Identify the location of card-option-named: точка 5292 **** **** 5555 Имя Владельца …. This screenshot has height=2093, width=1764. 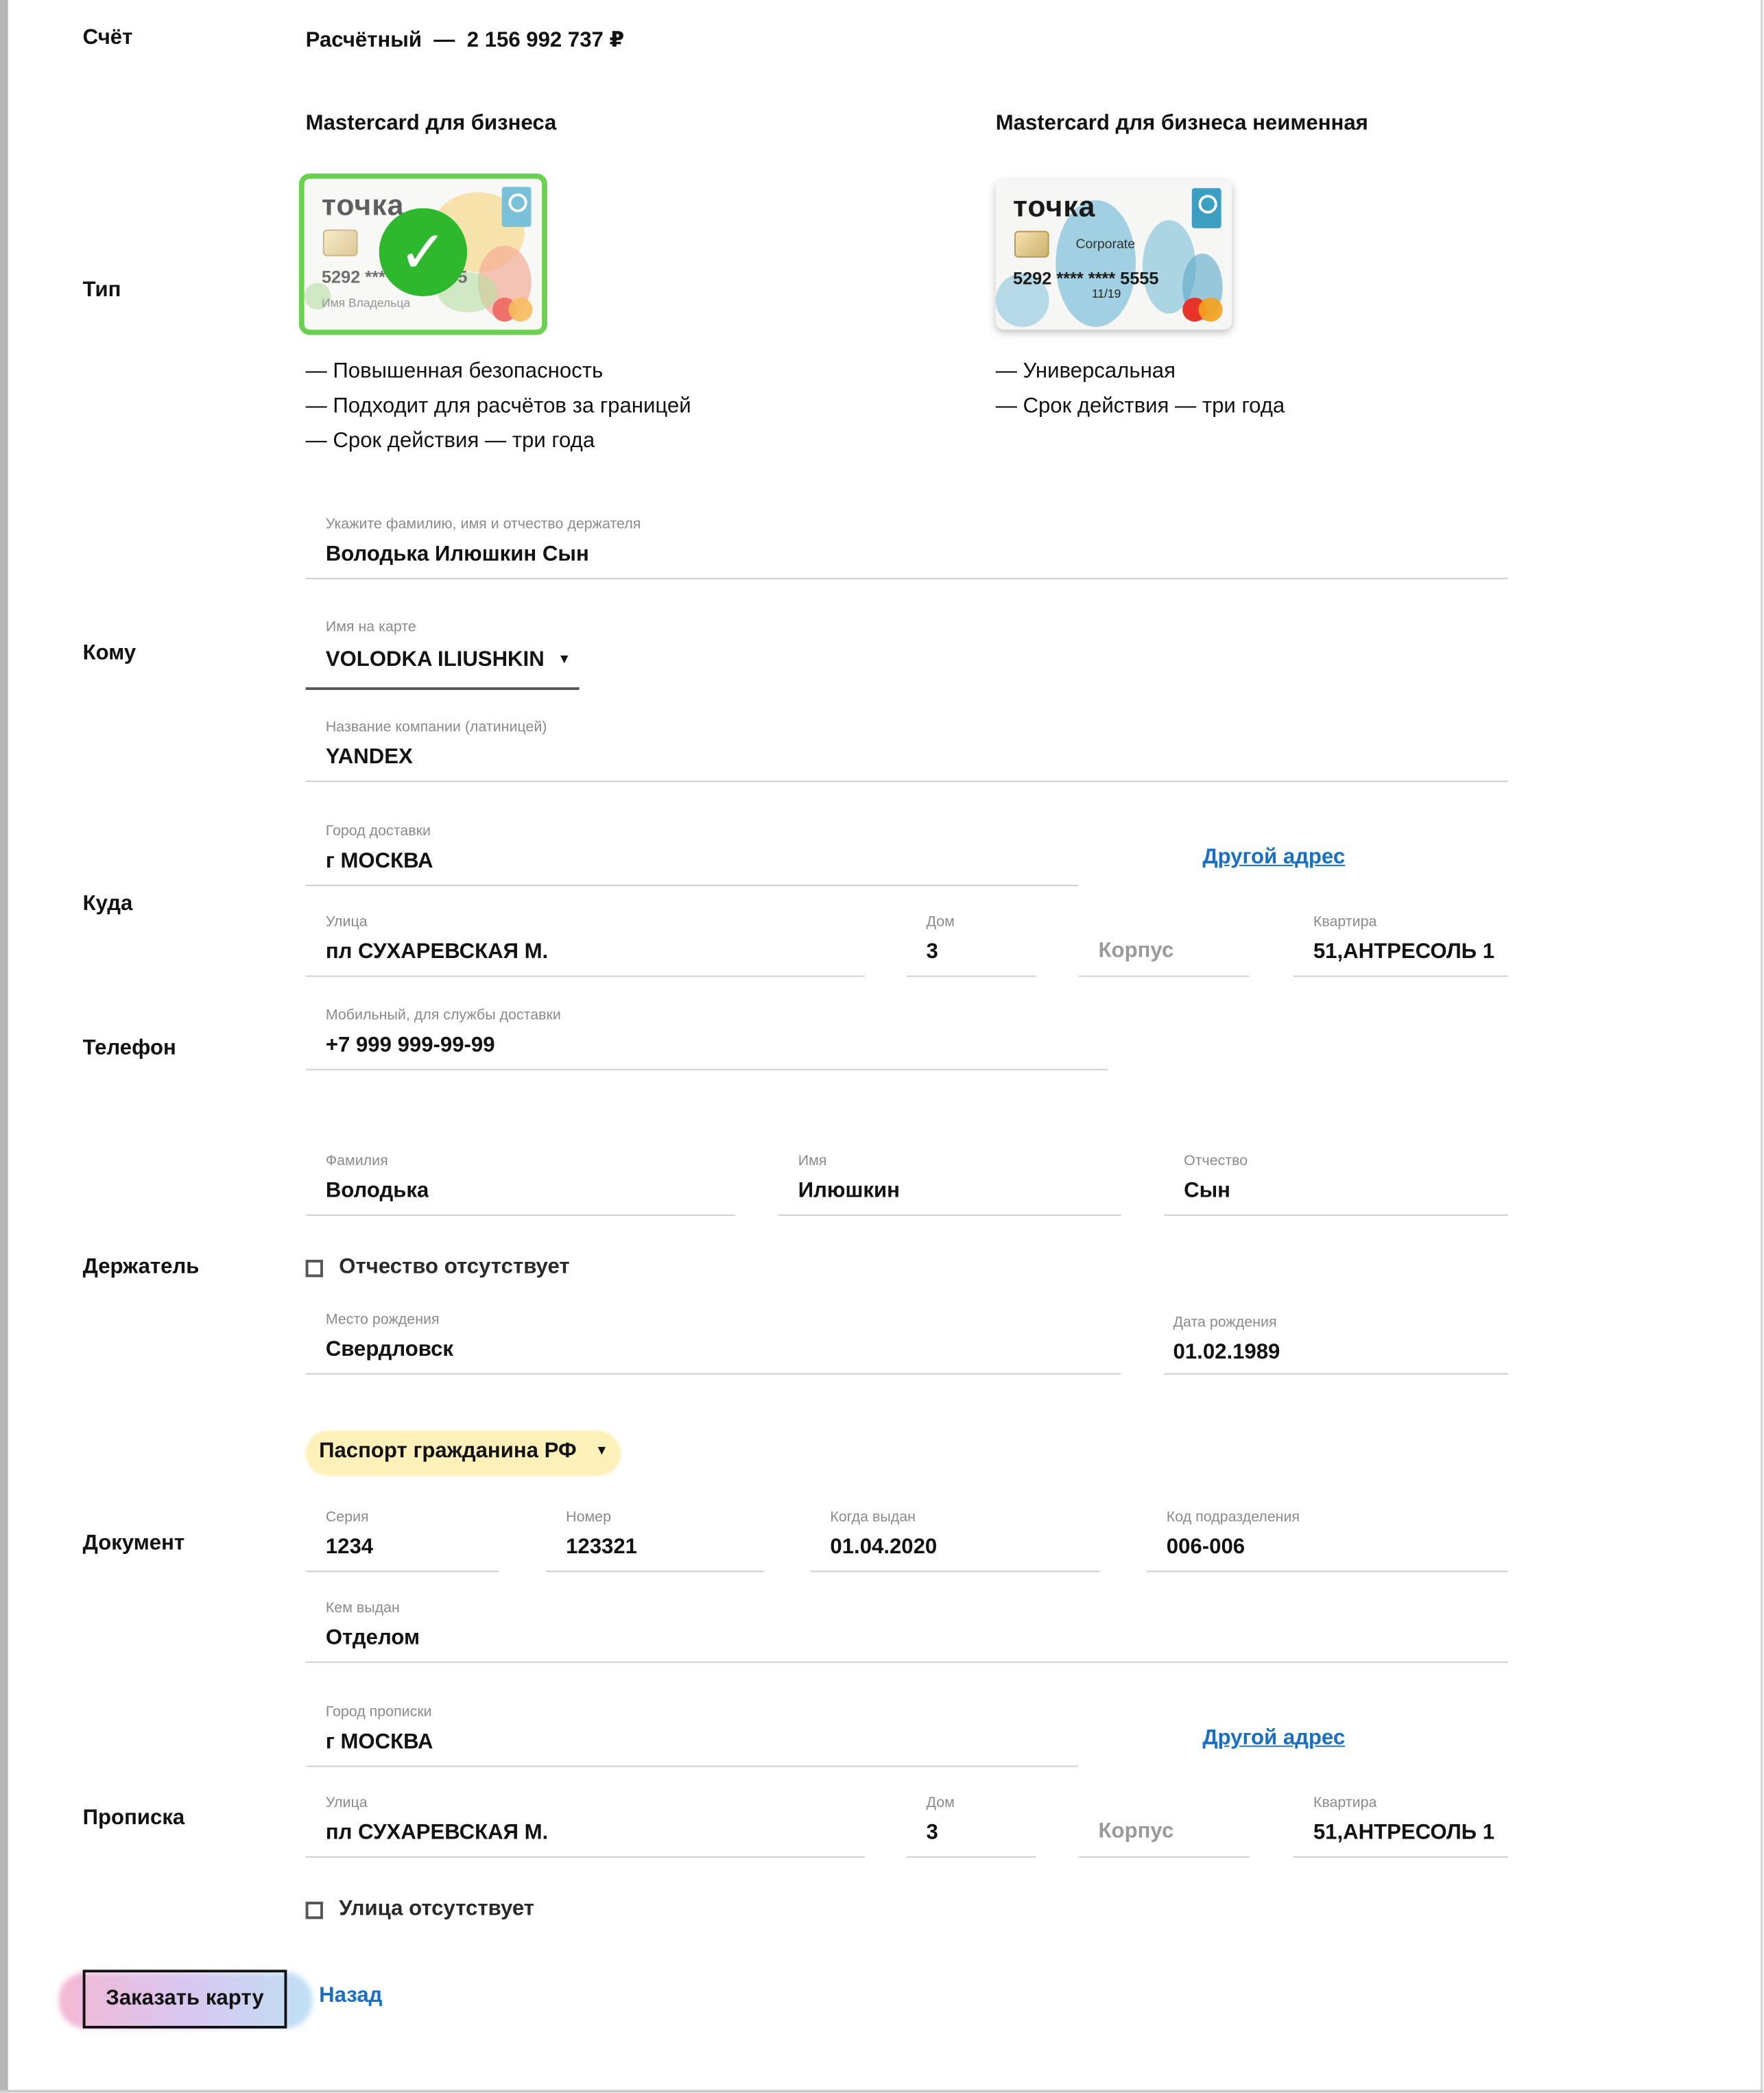
(422, 254).